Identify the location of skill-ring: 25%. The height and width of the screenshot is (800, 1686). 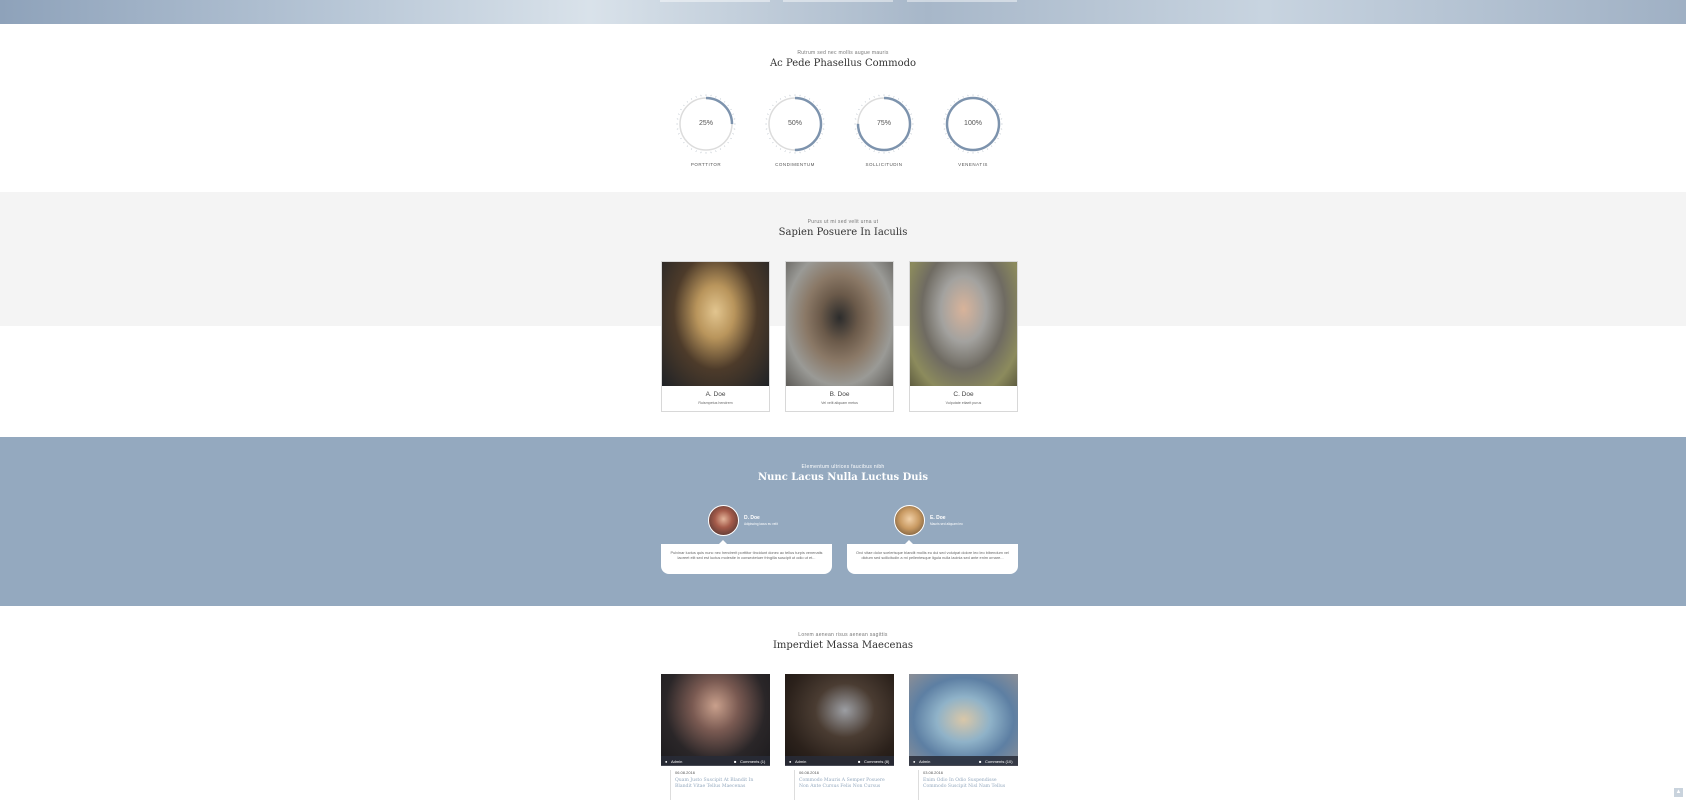
(706, 124).